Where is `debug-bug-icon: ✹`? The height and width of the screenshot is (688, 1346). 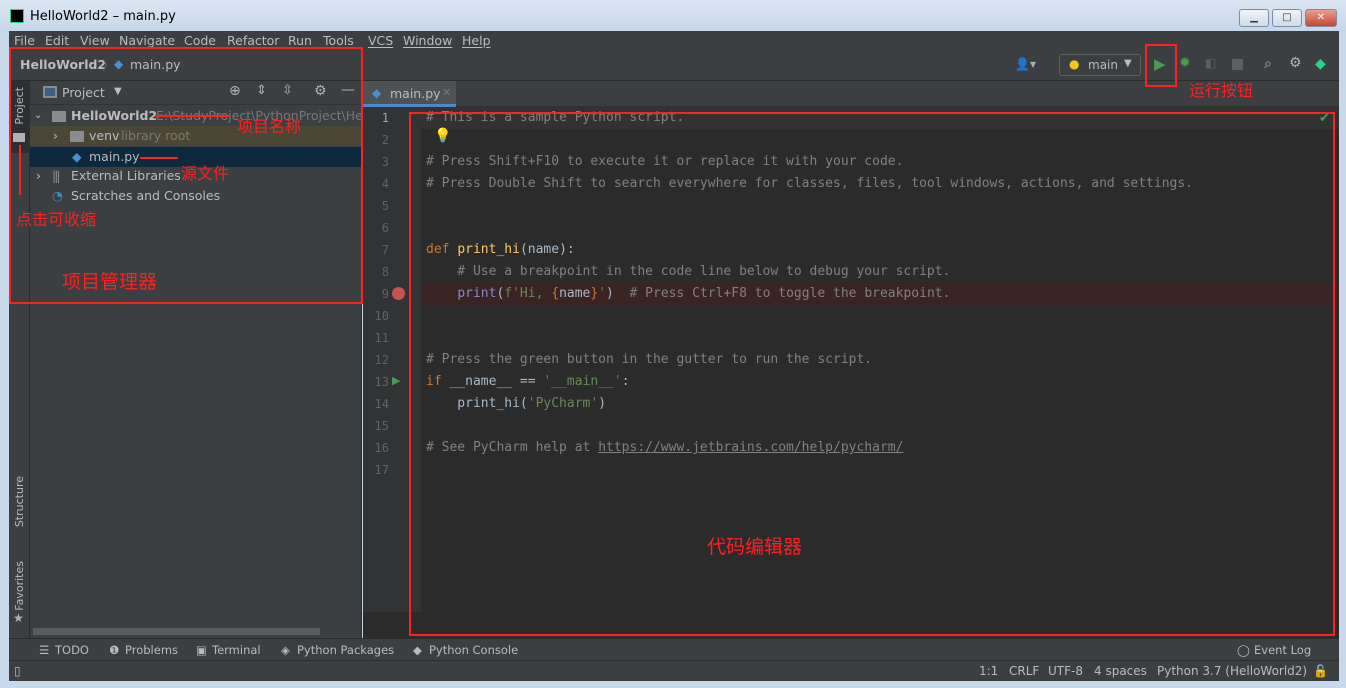
debug-bug-icon: ✹ is located at coordinates (1185, 63).